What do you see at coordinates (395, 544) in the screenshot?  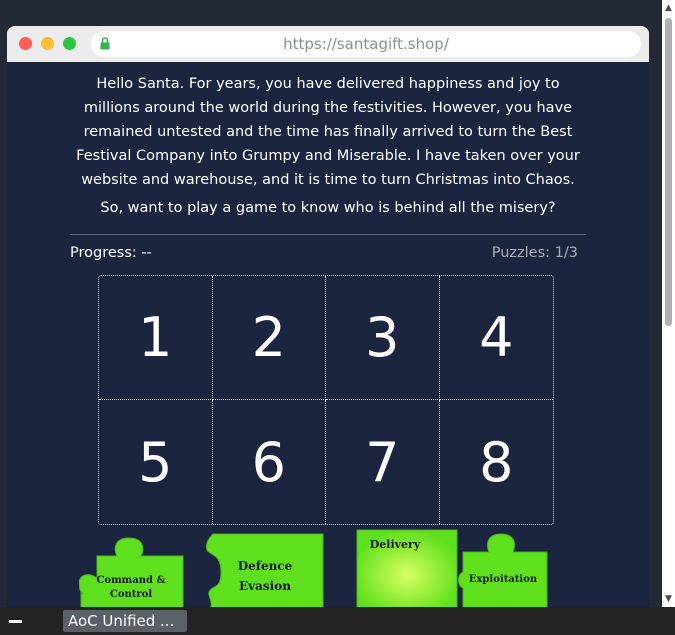 I see `piece-label-line1: Delivery` at bounding box center [395, 544].